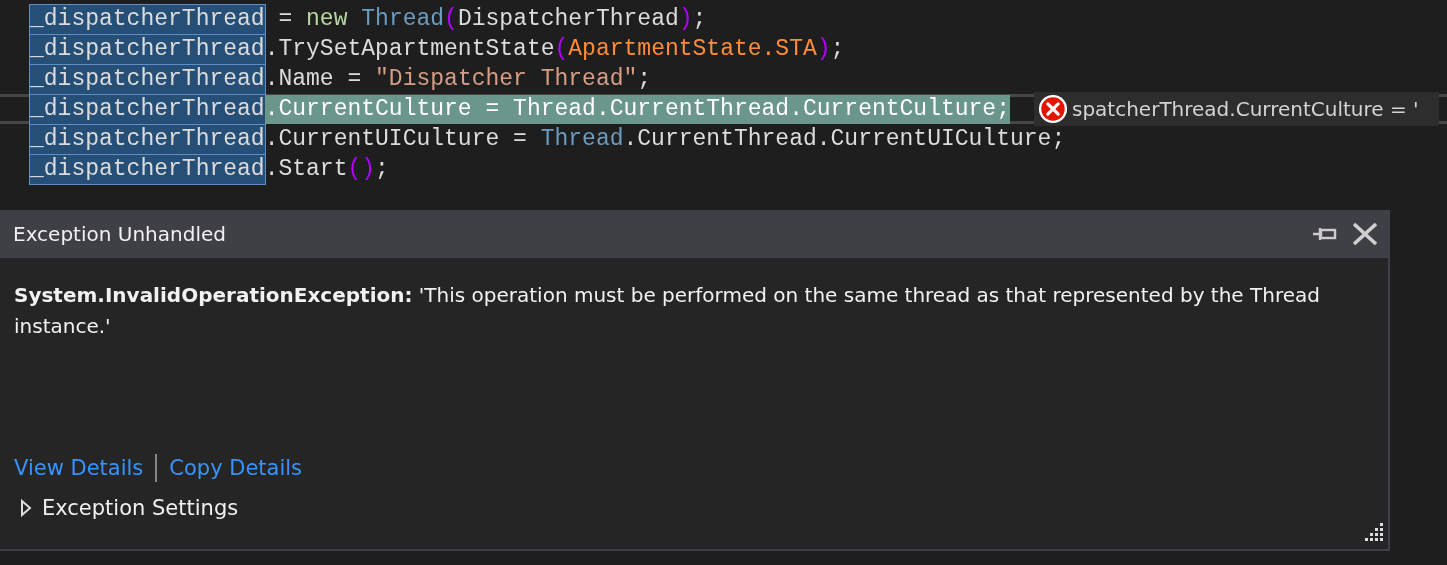 This screenshot has height=565, width=1447. What do you see at coordinates (79, 468) in the screenshot?
I see `details-link: View Details` at bounding box center [79, 468].